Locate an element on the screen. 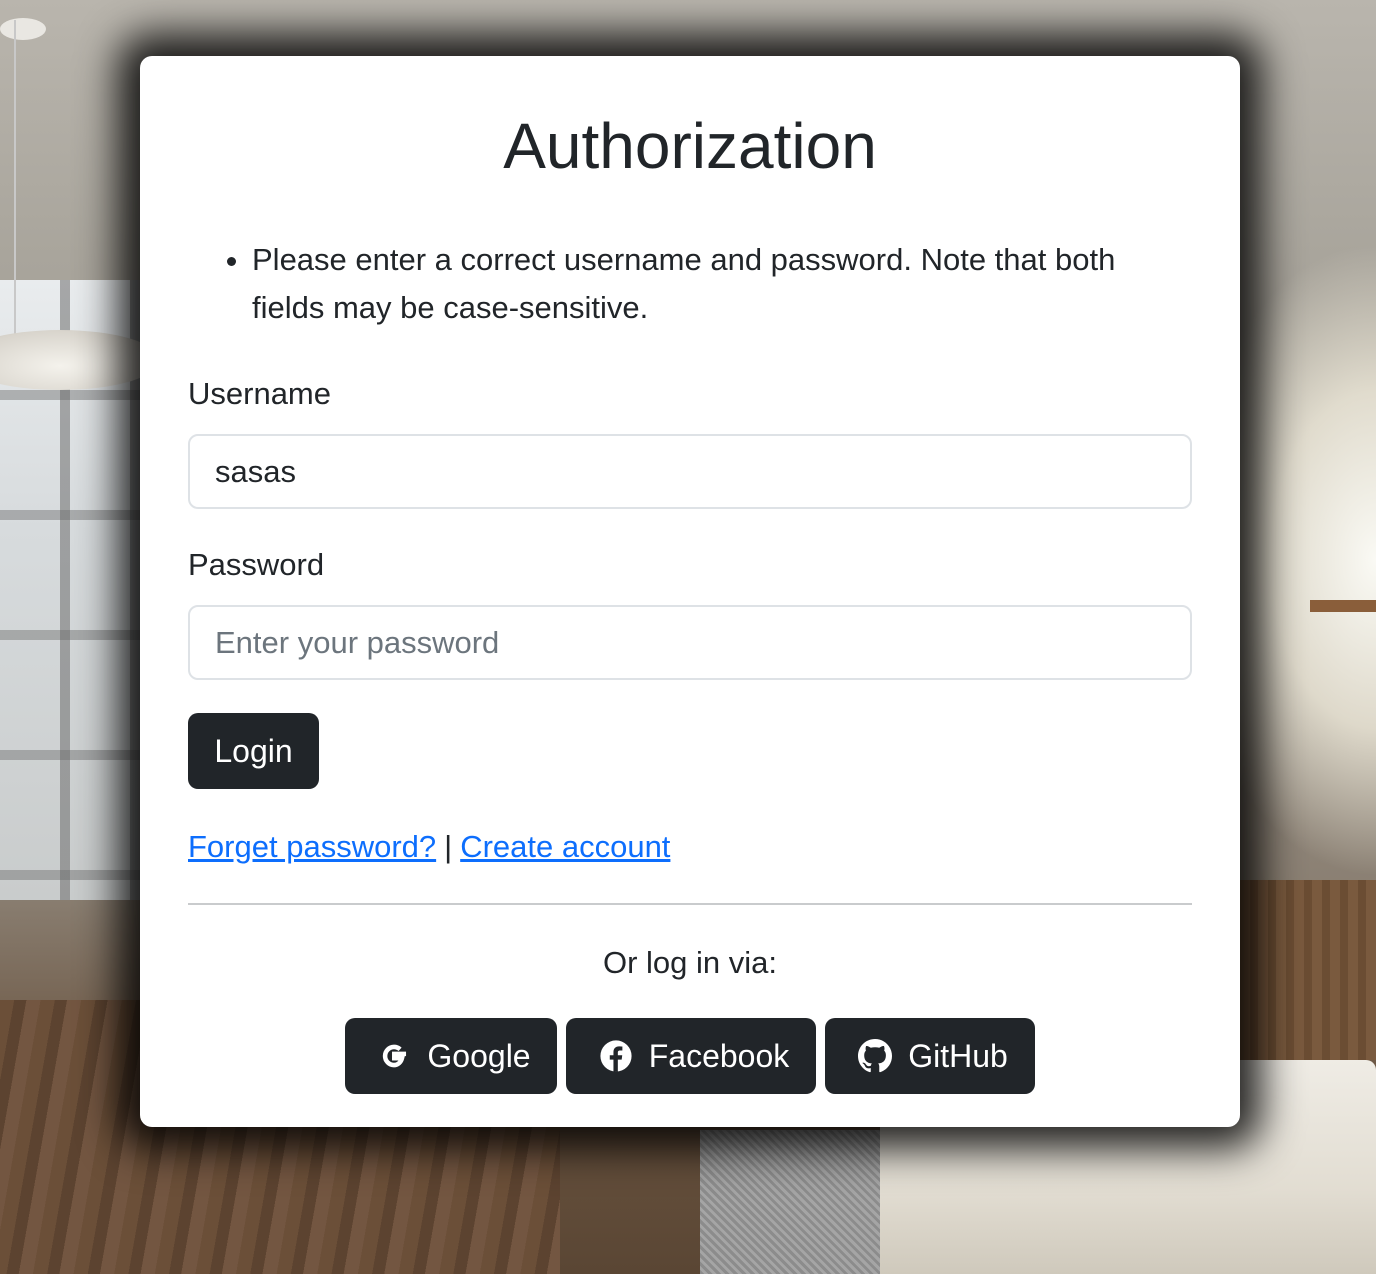  google-login-button: Google is located at coordinates (451, 1056).